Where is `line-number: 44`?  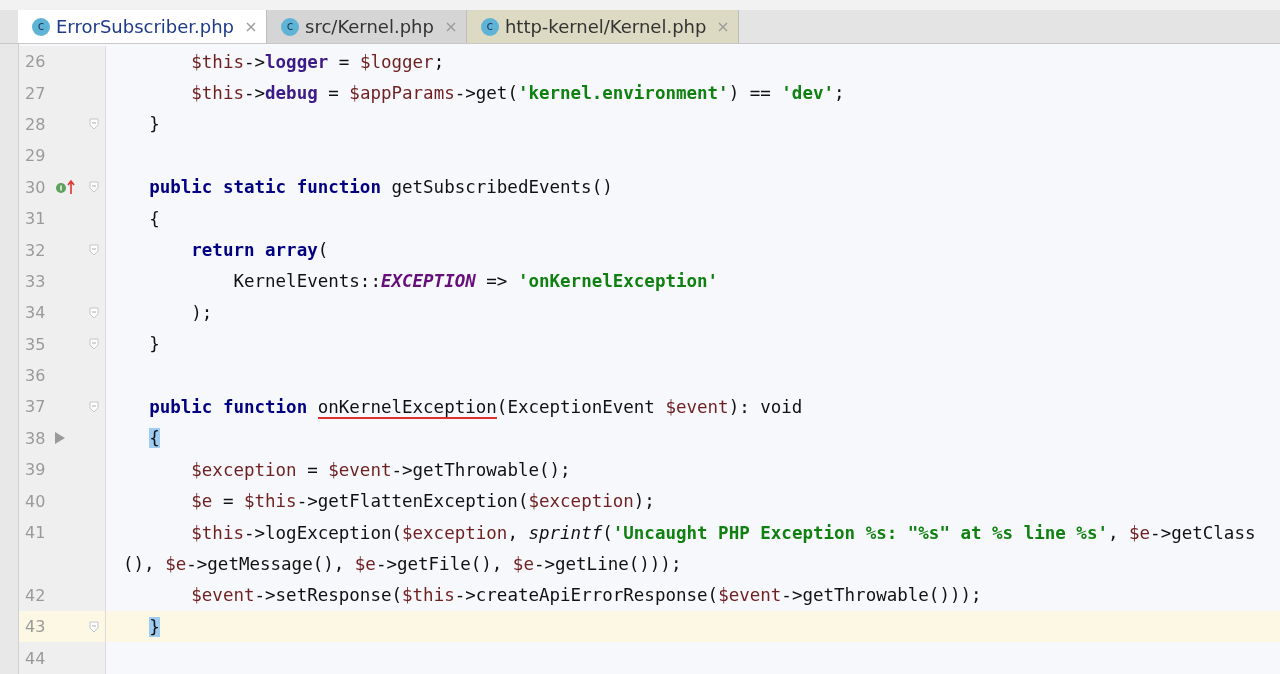
line-number: 44 is located at coordinates (35, 658).